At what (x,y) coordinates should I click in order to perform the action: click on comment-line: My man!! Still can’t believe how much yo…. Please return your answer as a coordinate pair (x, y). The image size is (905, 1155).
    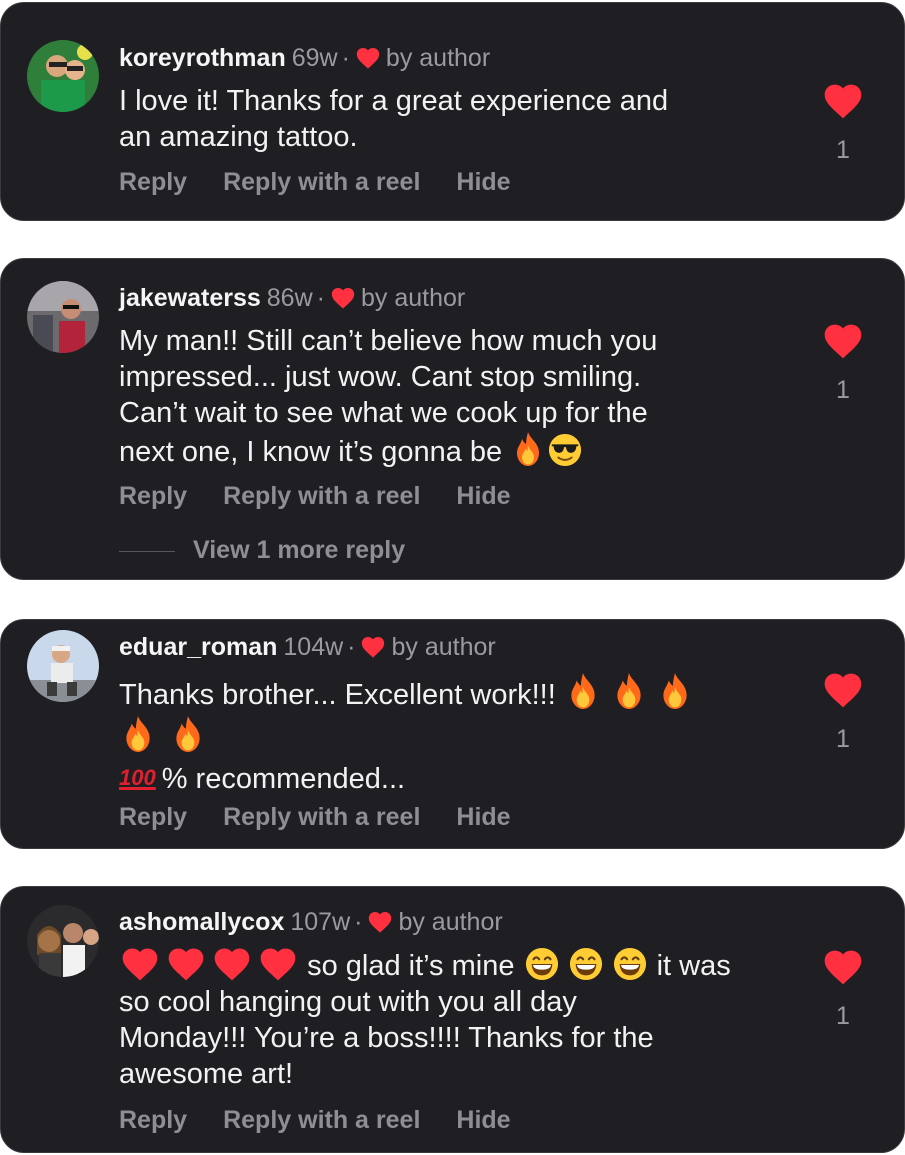
    Looking at the image, I should click on (388, 341).